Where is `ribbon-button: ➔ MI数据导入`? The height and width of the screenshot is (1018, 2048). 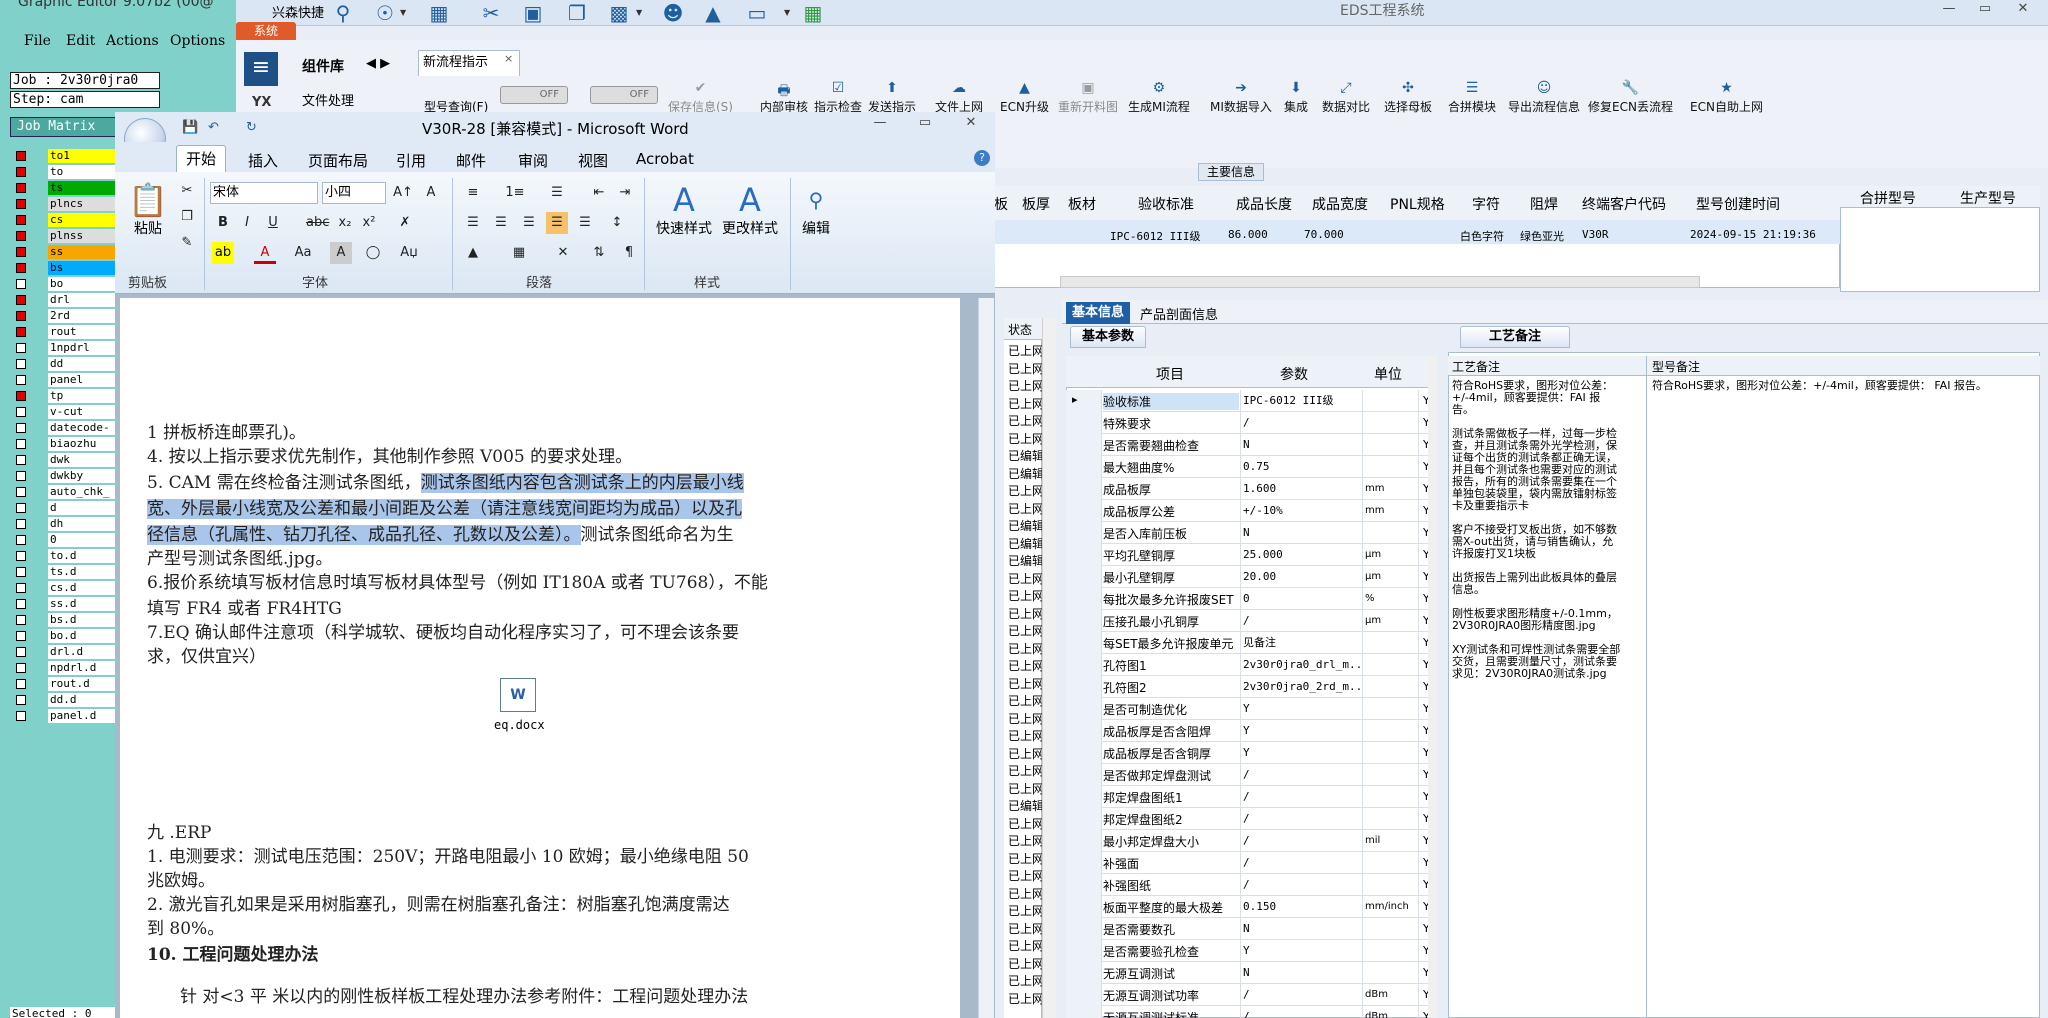
ribbon-button: ➔ MI数据导入 is located at coordinates (1241, 97).